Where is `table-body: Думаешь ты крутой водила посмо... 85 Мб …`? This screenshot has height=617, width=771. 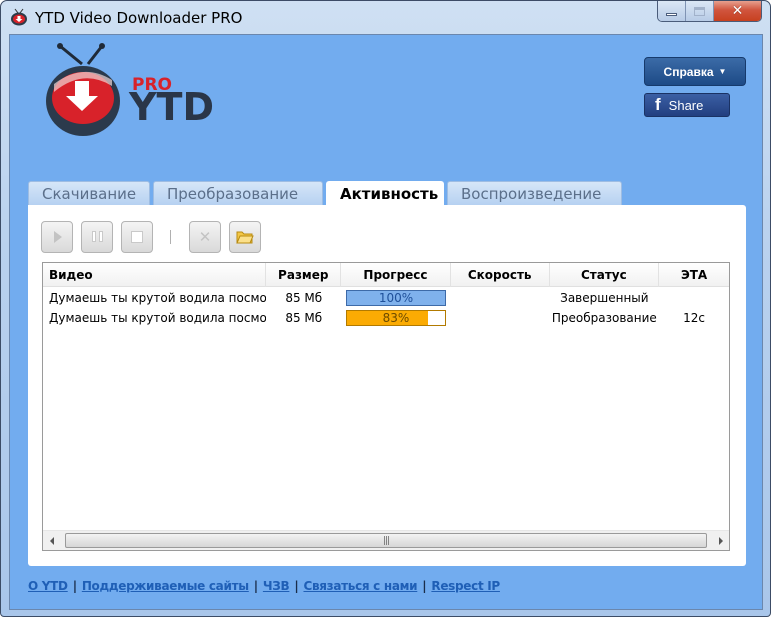 table-body: Думаешь ты крутой водила посмо... 85 Мб … is located at coordinates (386, 308).